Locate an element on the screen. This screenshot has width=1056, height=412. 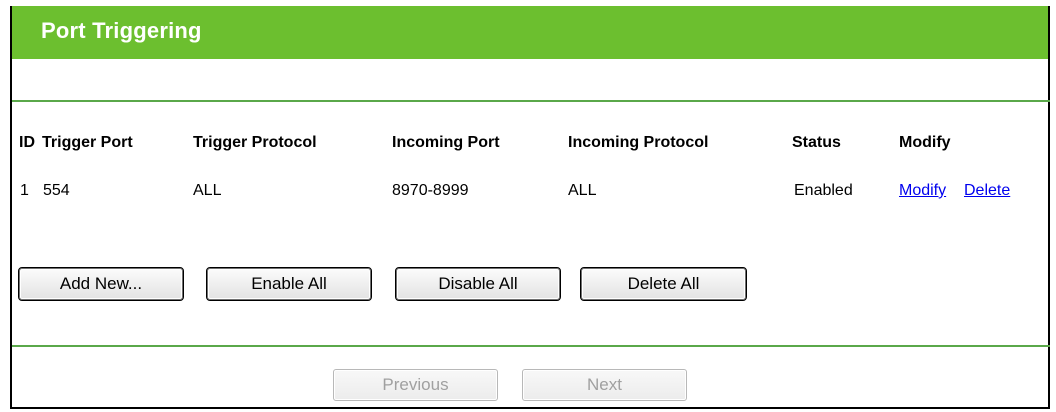
next-button: Next is located at coordinates (604, 385).